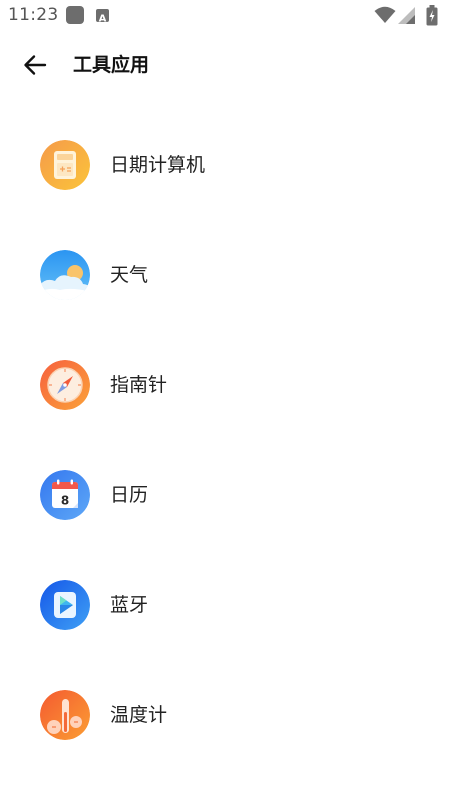 This screenshot has height=800, width=450. What do you see at coordinates (225, 495) in the screenshot?
I see `list-item-calendar: 8 日历` at bounding box center [225, 495].